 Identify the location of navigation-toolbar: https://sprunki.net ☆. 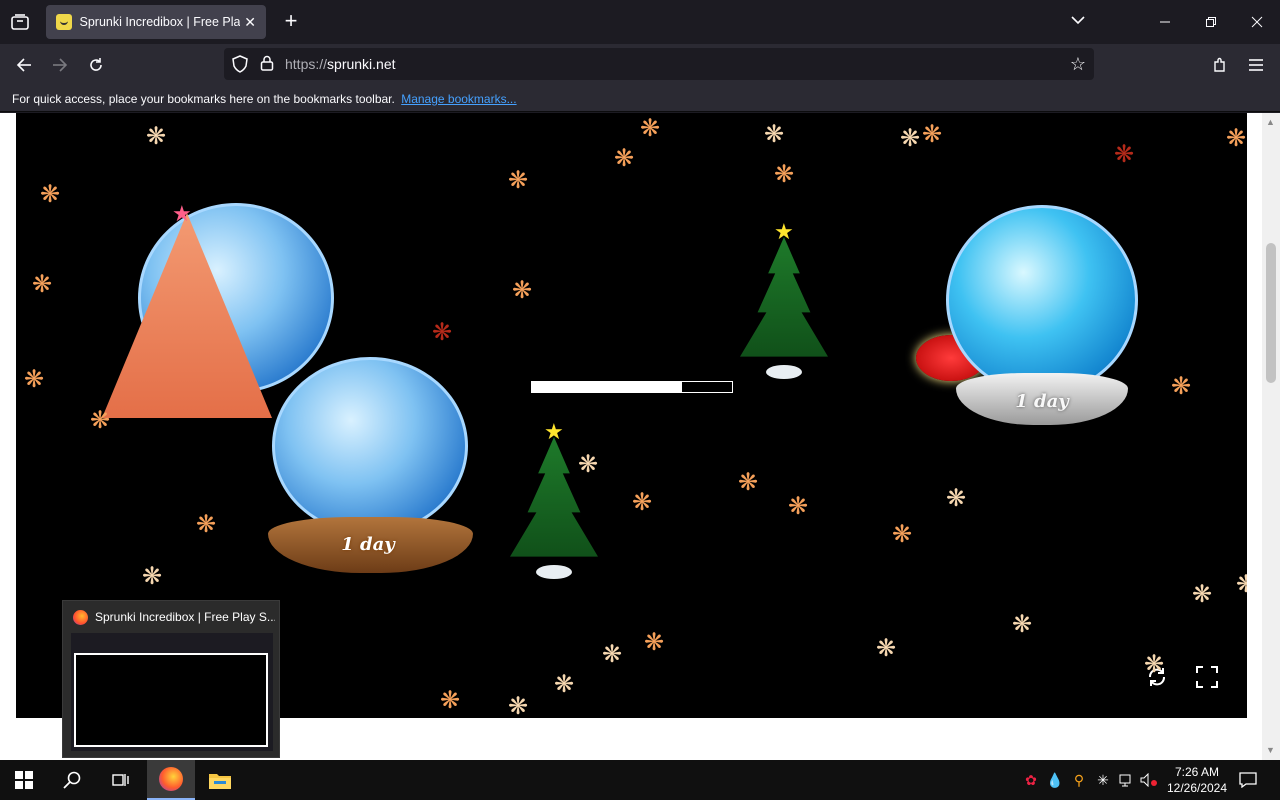
(640, 64).